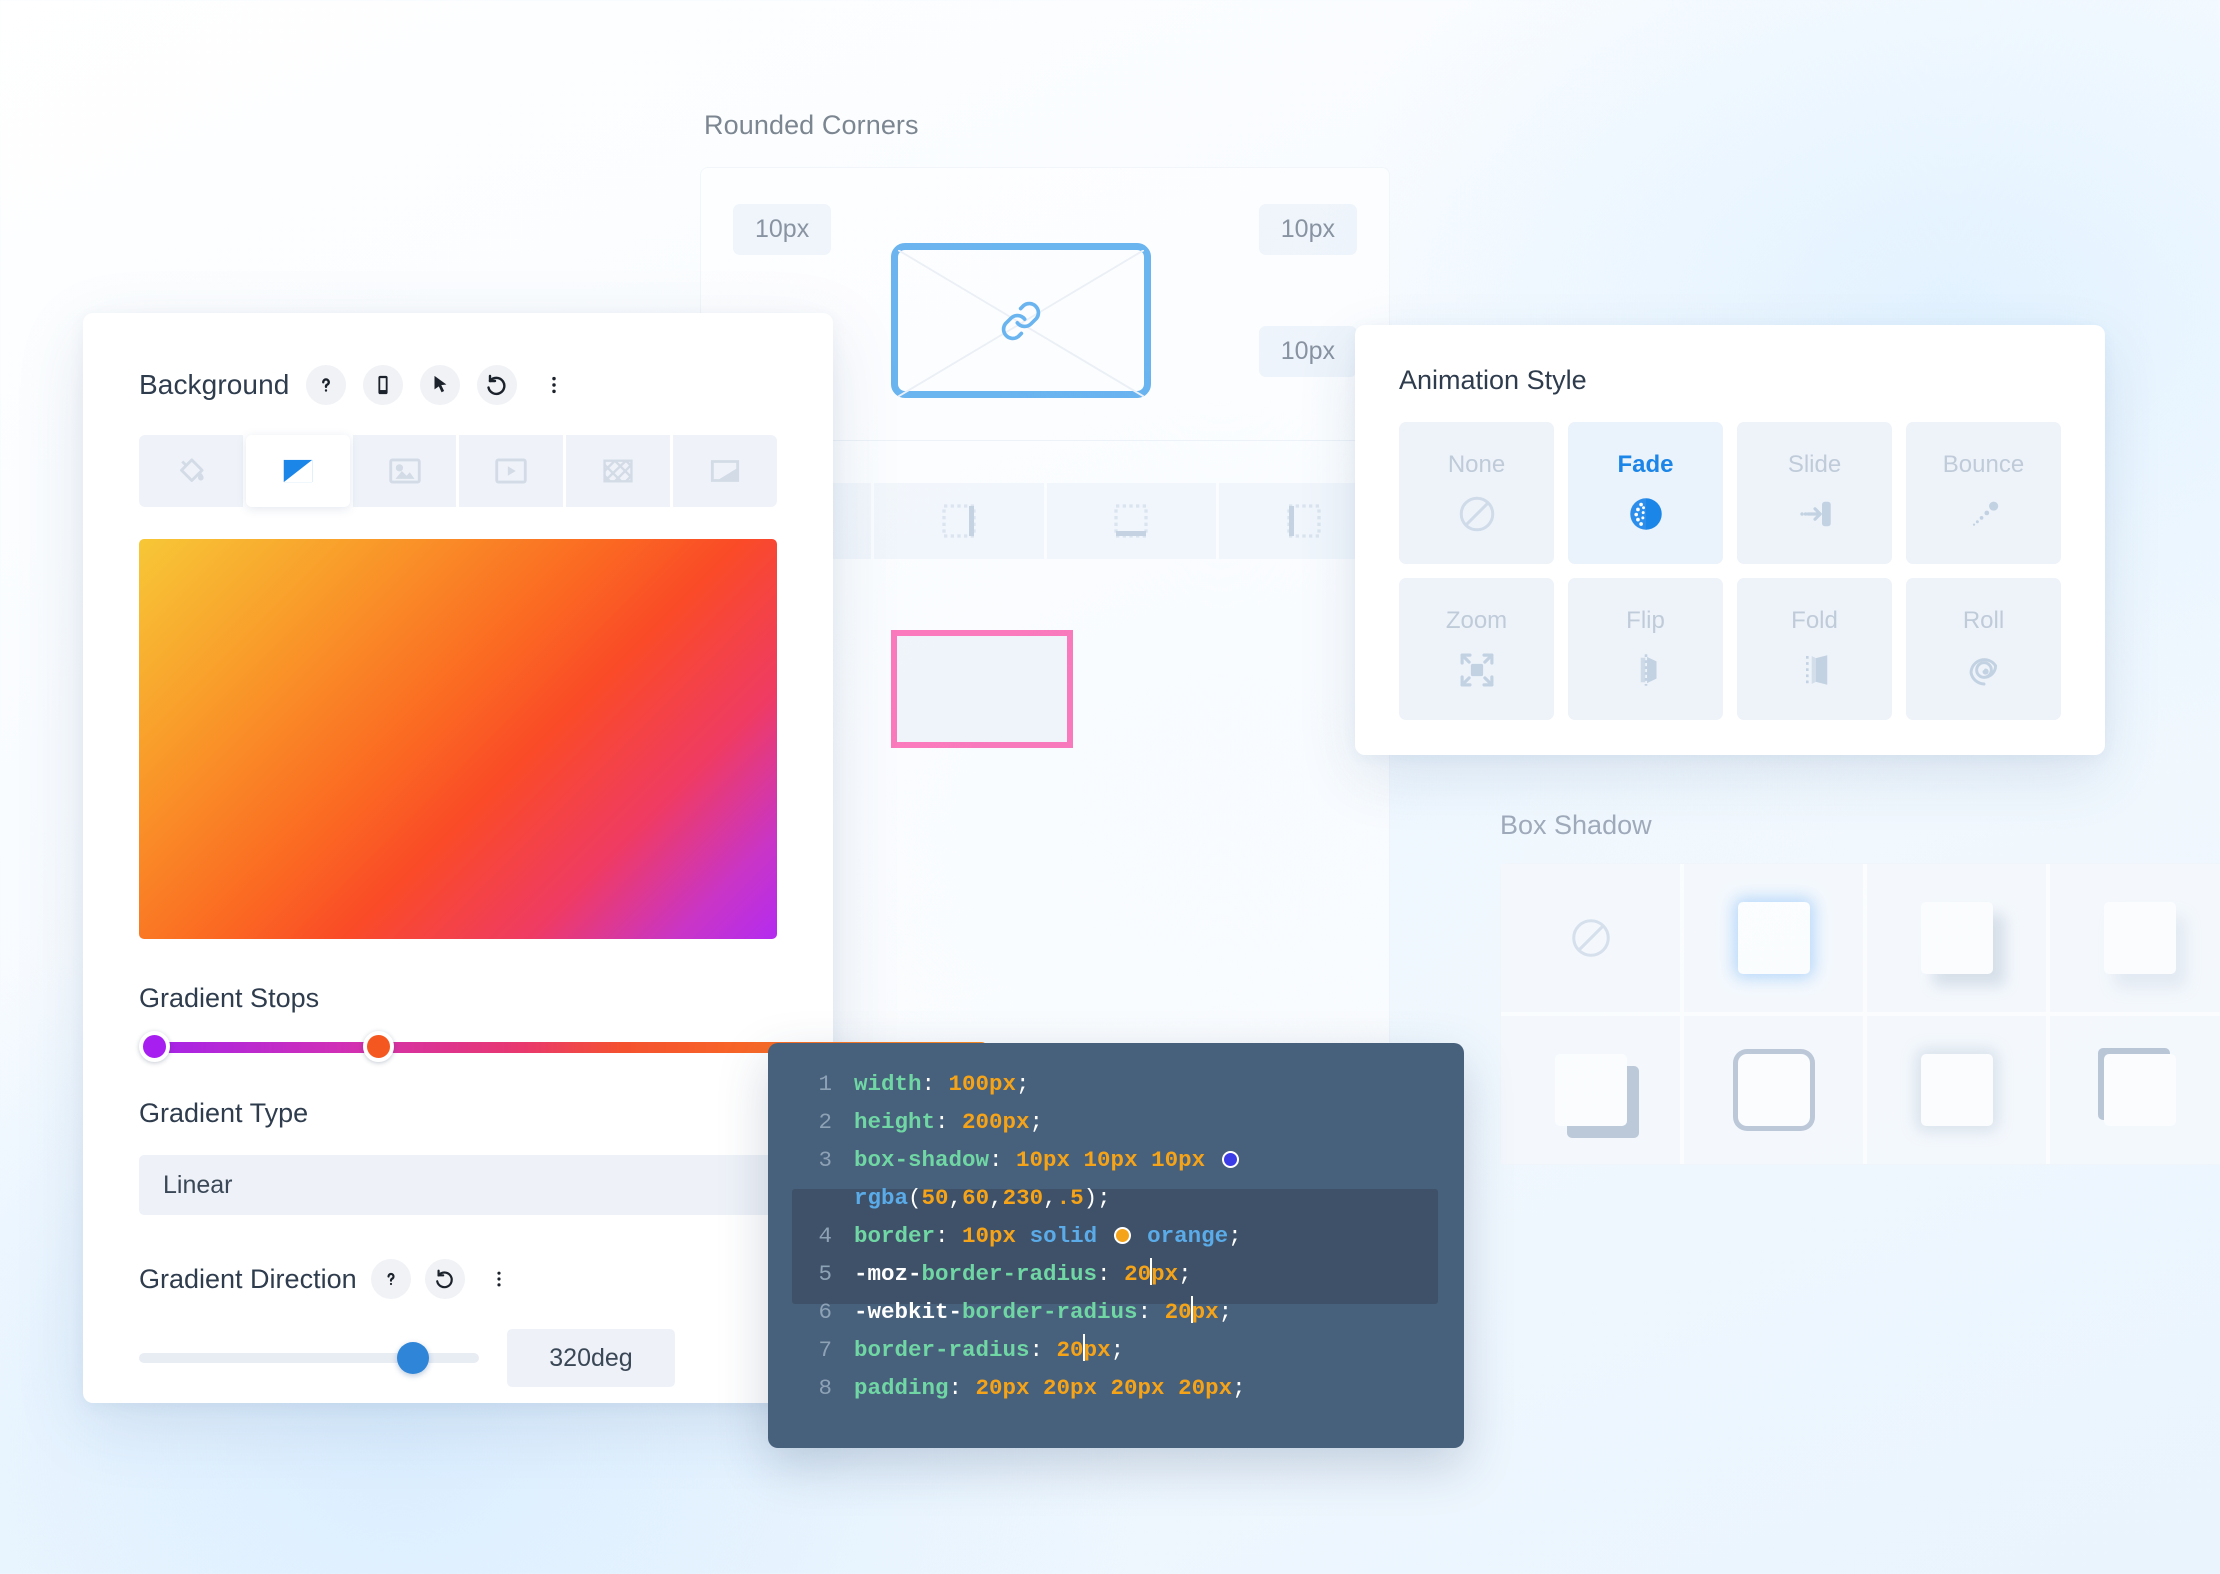 The width and height of the screenshot is (2220, 1574). I want to click on shadow-outline-preview, so click(1773, 1090).